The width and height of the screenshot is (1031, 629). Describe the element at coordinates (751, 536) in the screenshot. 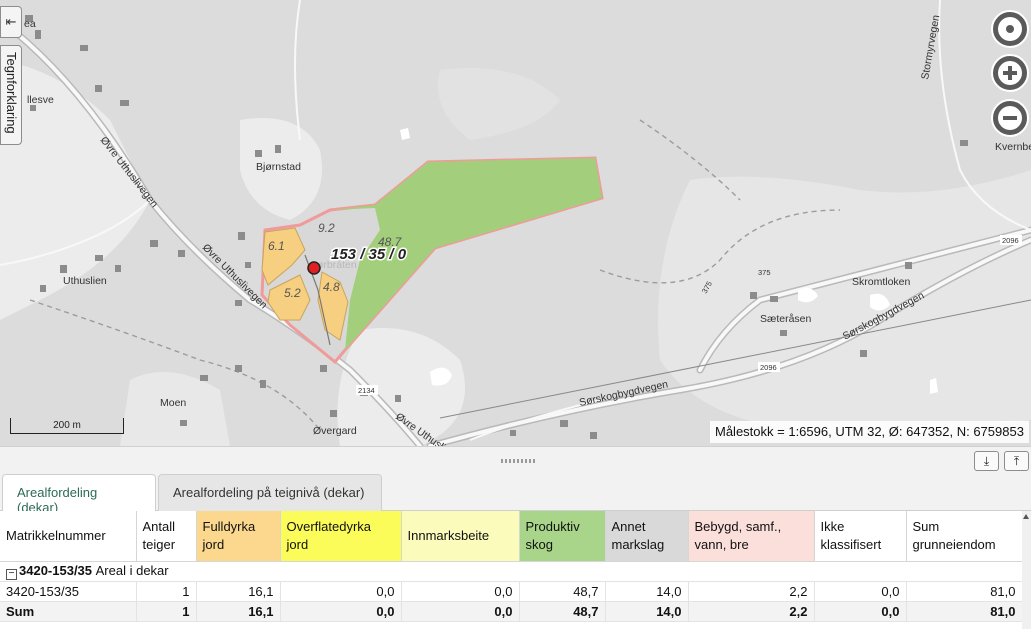

I see `column-header: Bebygd, samf., vann, bre` at that location.